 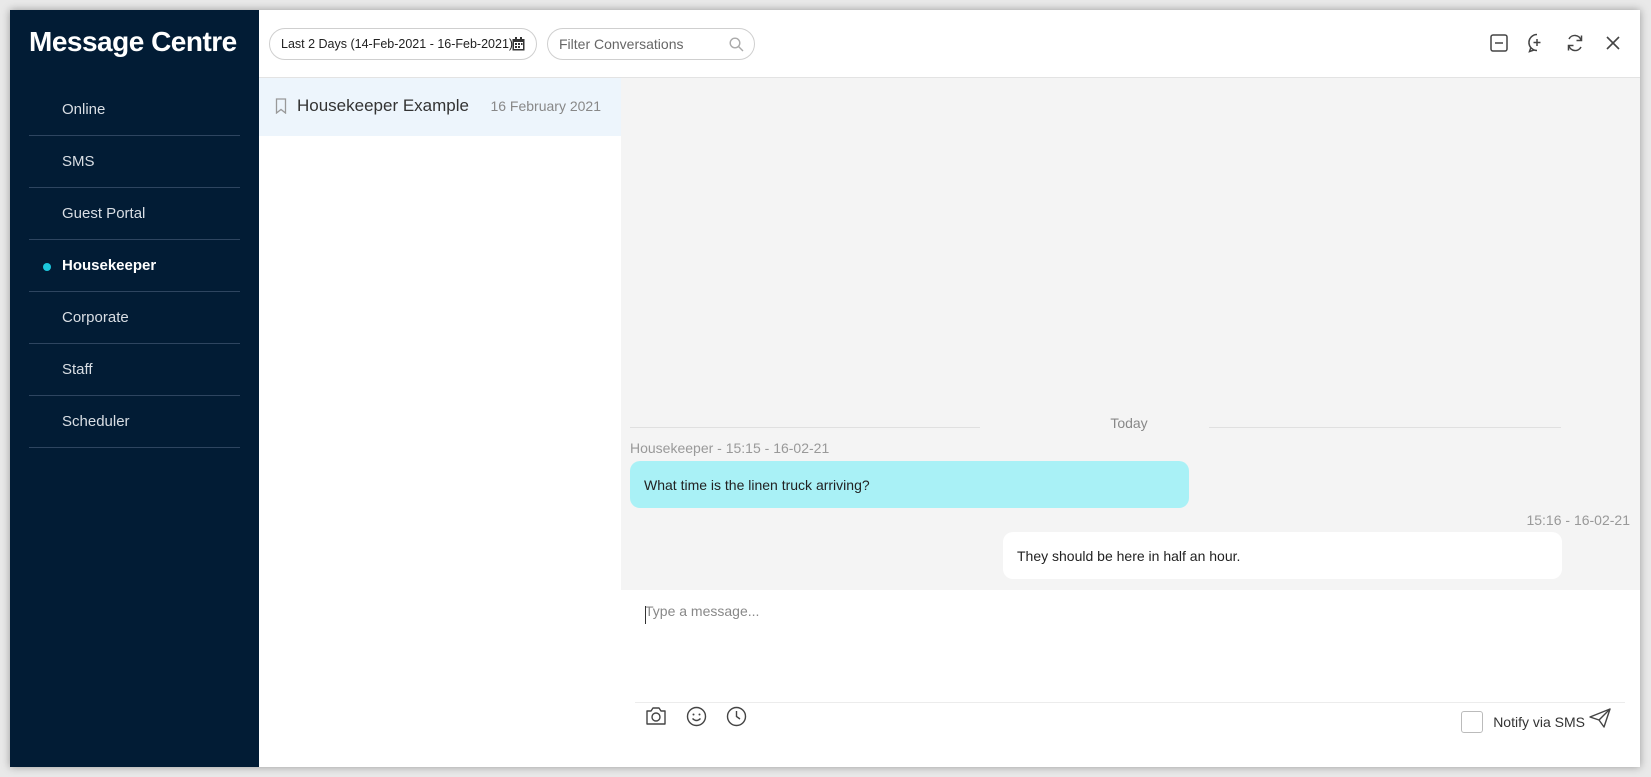 I want to click on search-icon, so click(x=736, y=46).